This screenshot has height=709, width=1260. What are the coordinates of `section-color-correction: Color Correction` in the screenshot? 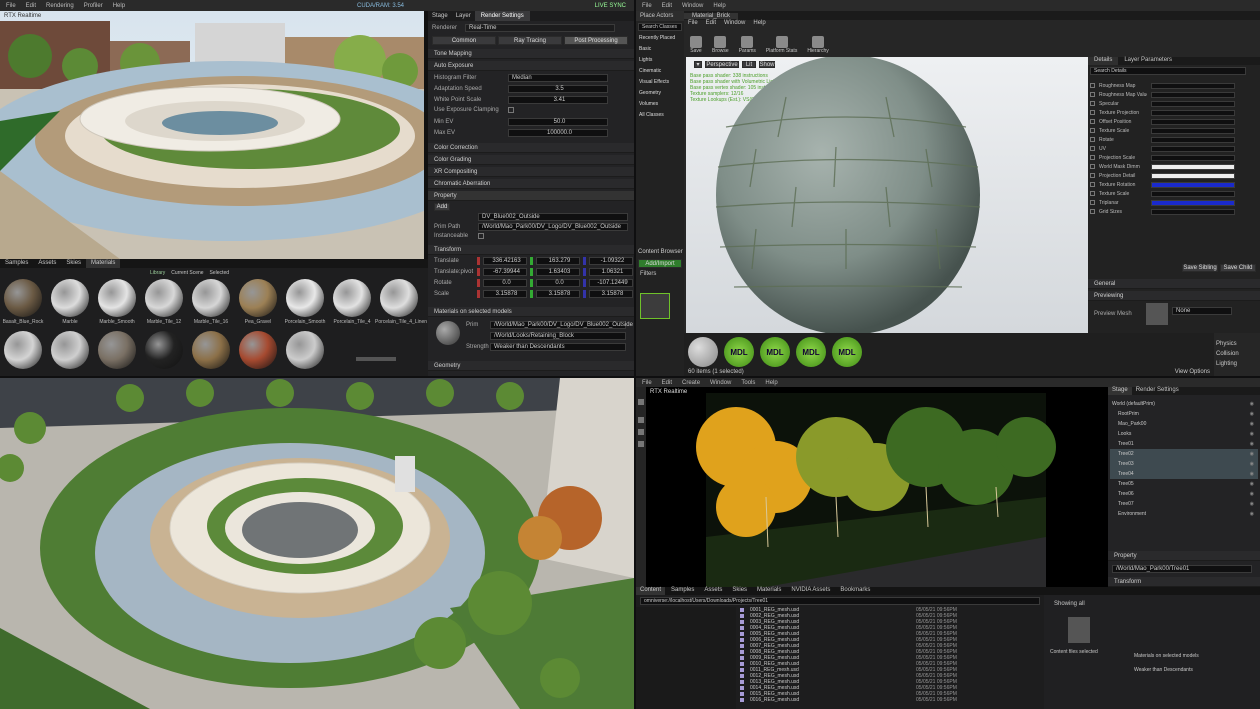 It's located at (531, 148).